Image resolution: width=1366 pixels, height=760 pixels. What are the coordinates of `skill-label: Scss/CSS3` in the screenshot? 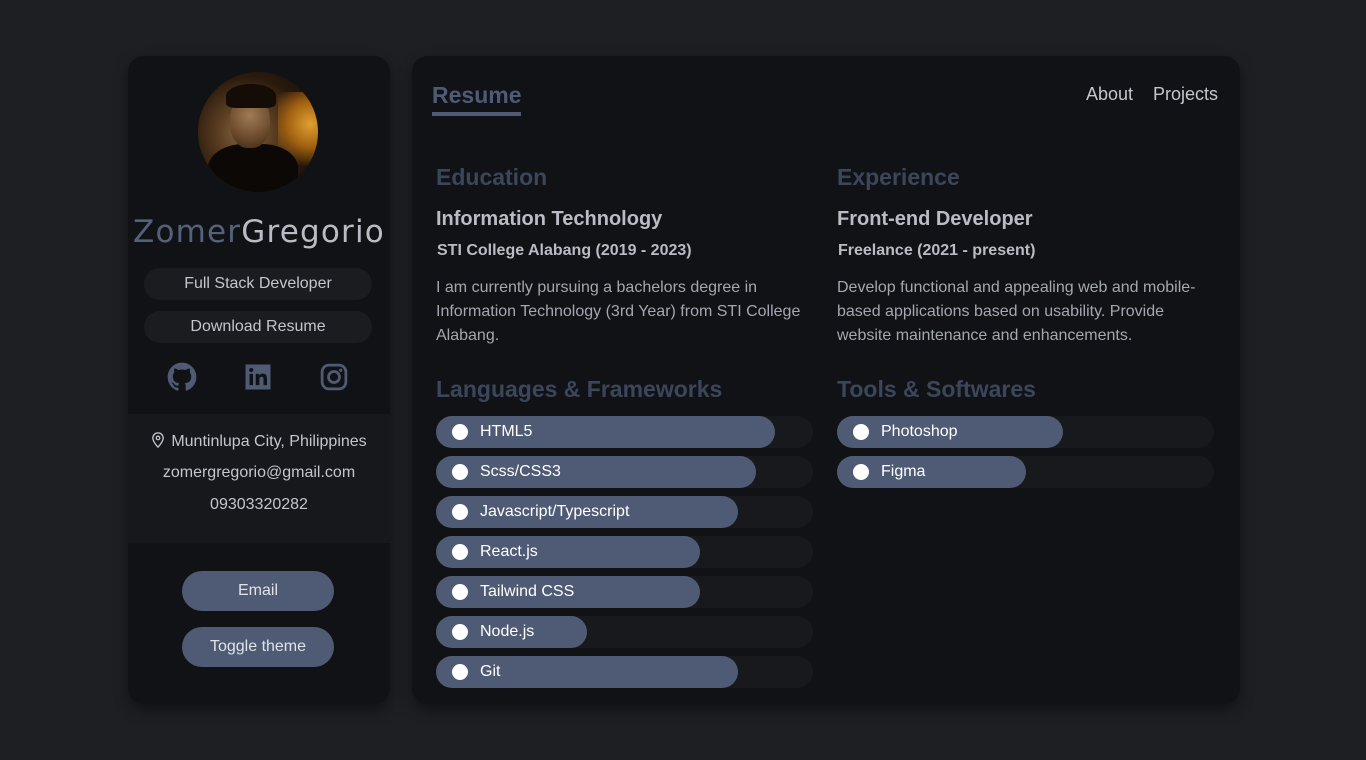 It's located at (520, 471).